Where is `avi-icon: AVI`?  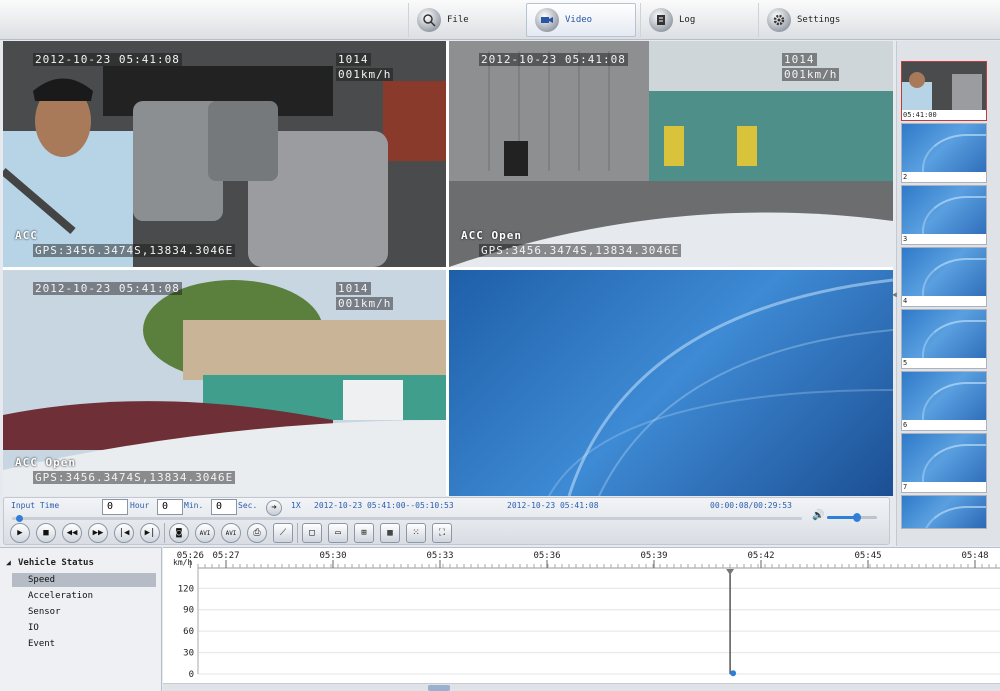 avi-icon: AVI is located at coordinates (205, 533).